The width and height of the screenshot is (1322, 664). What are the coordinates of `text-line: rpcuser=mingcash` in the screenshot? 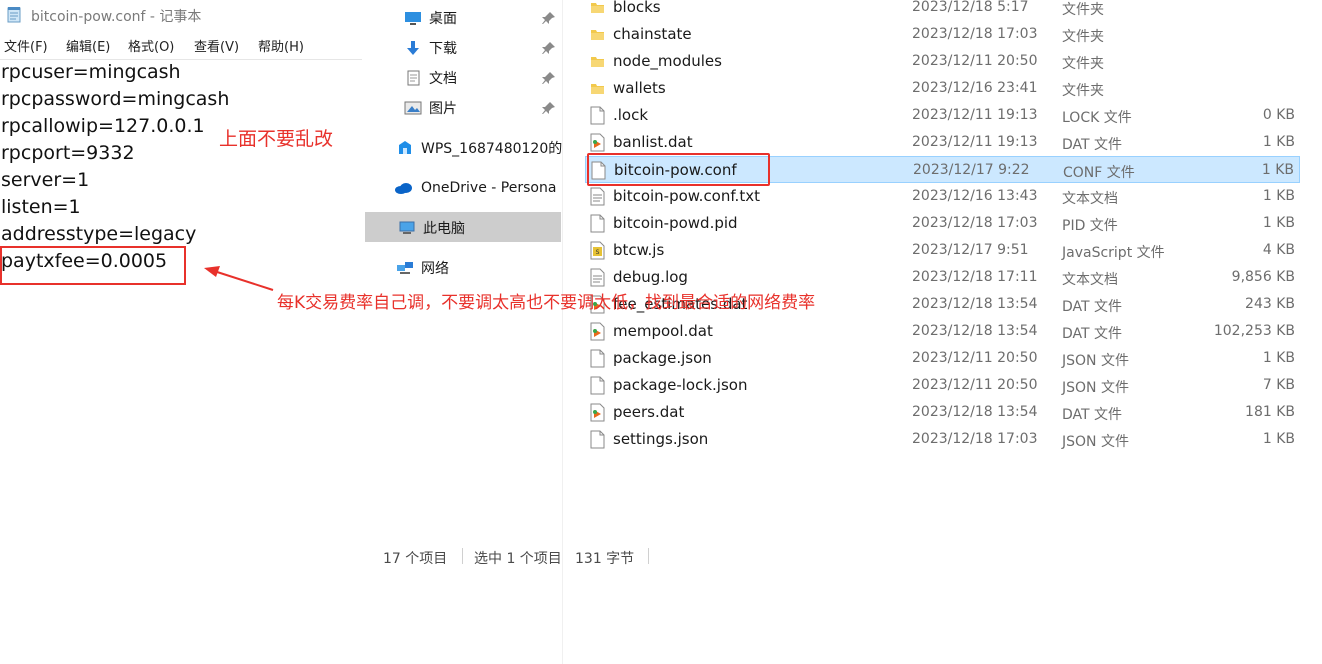 It's located at (91, 72).